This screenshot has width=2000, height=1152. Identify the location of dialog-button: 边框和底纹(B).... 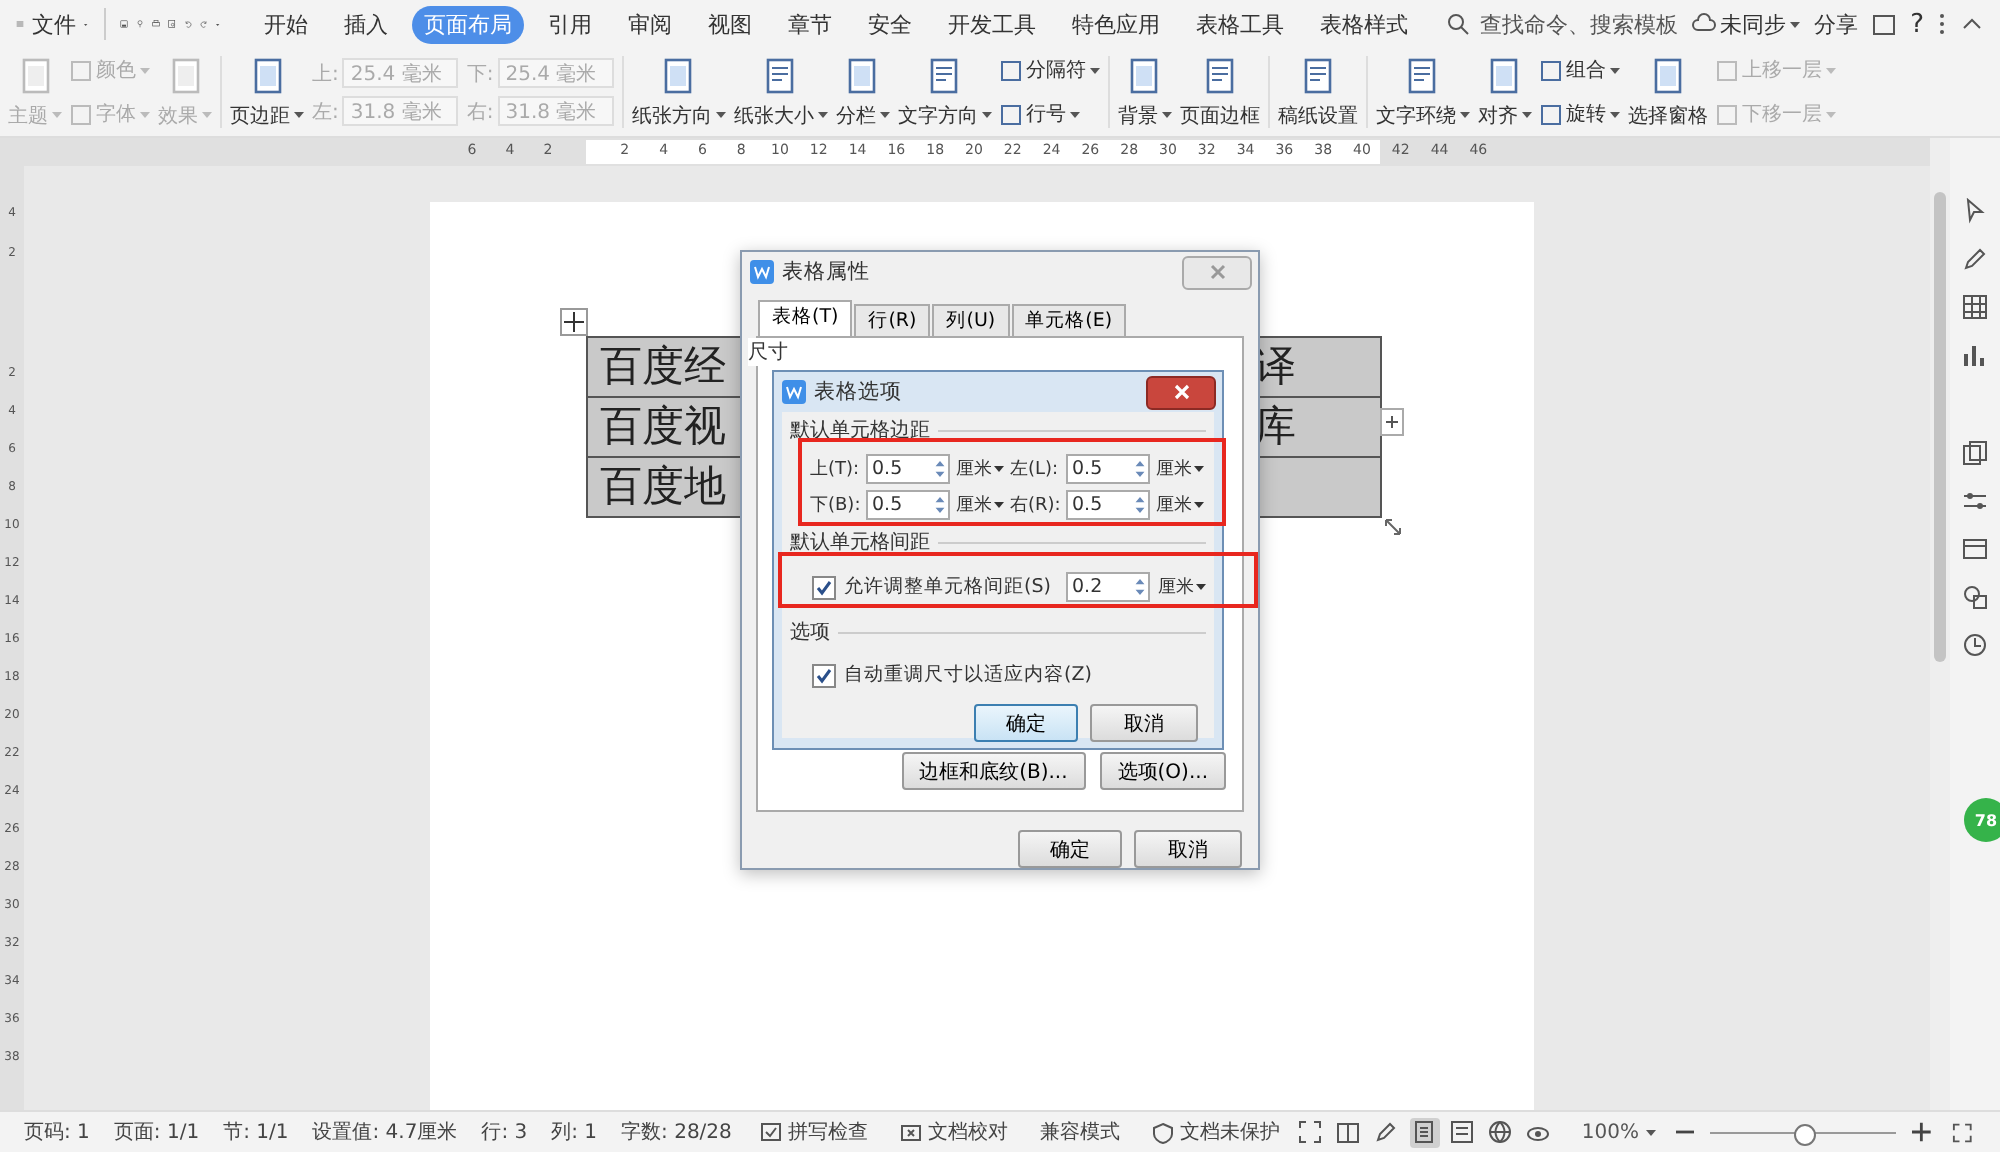
(993, 771).